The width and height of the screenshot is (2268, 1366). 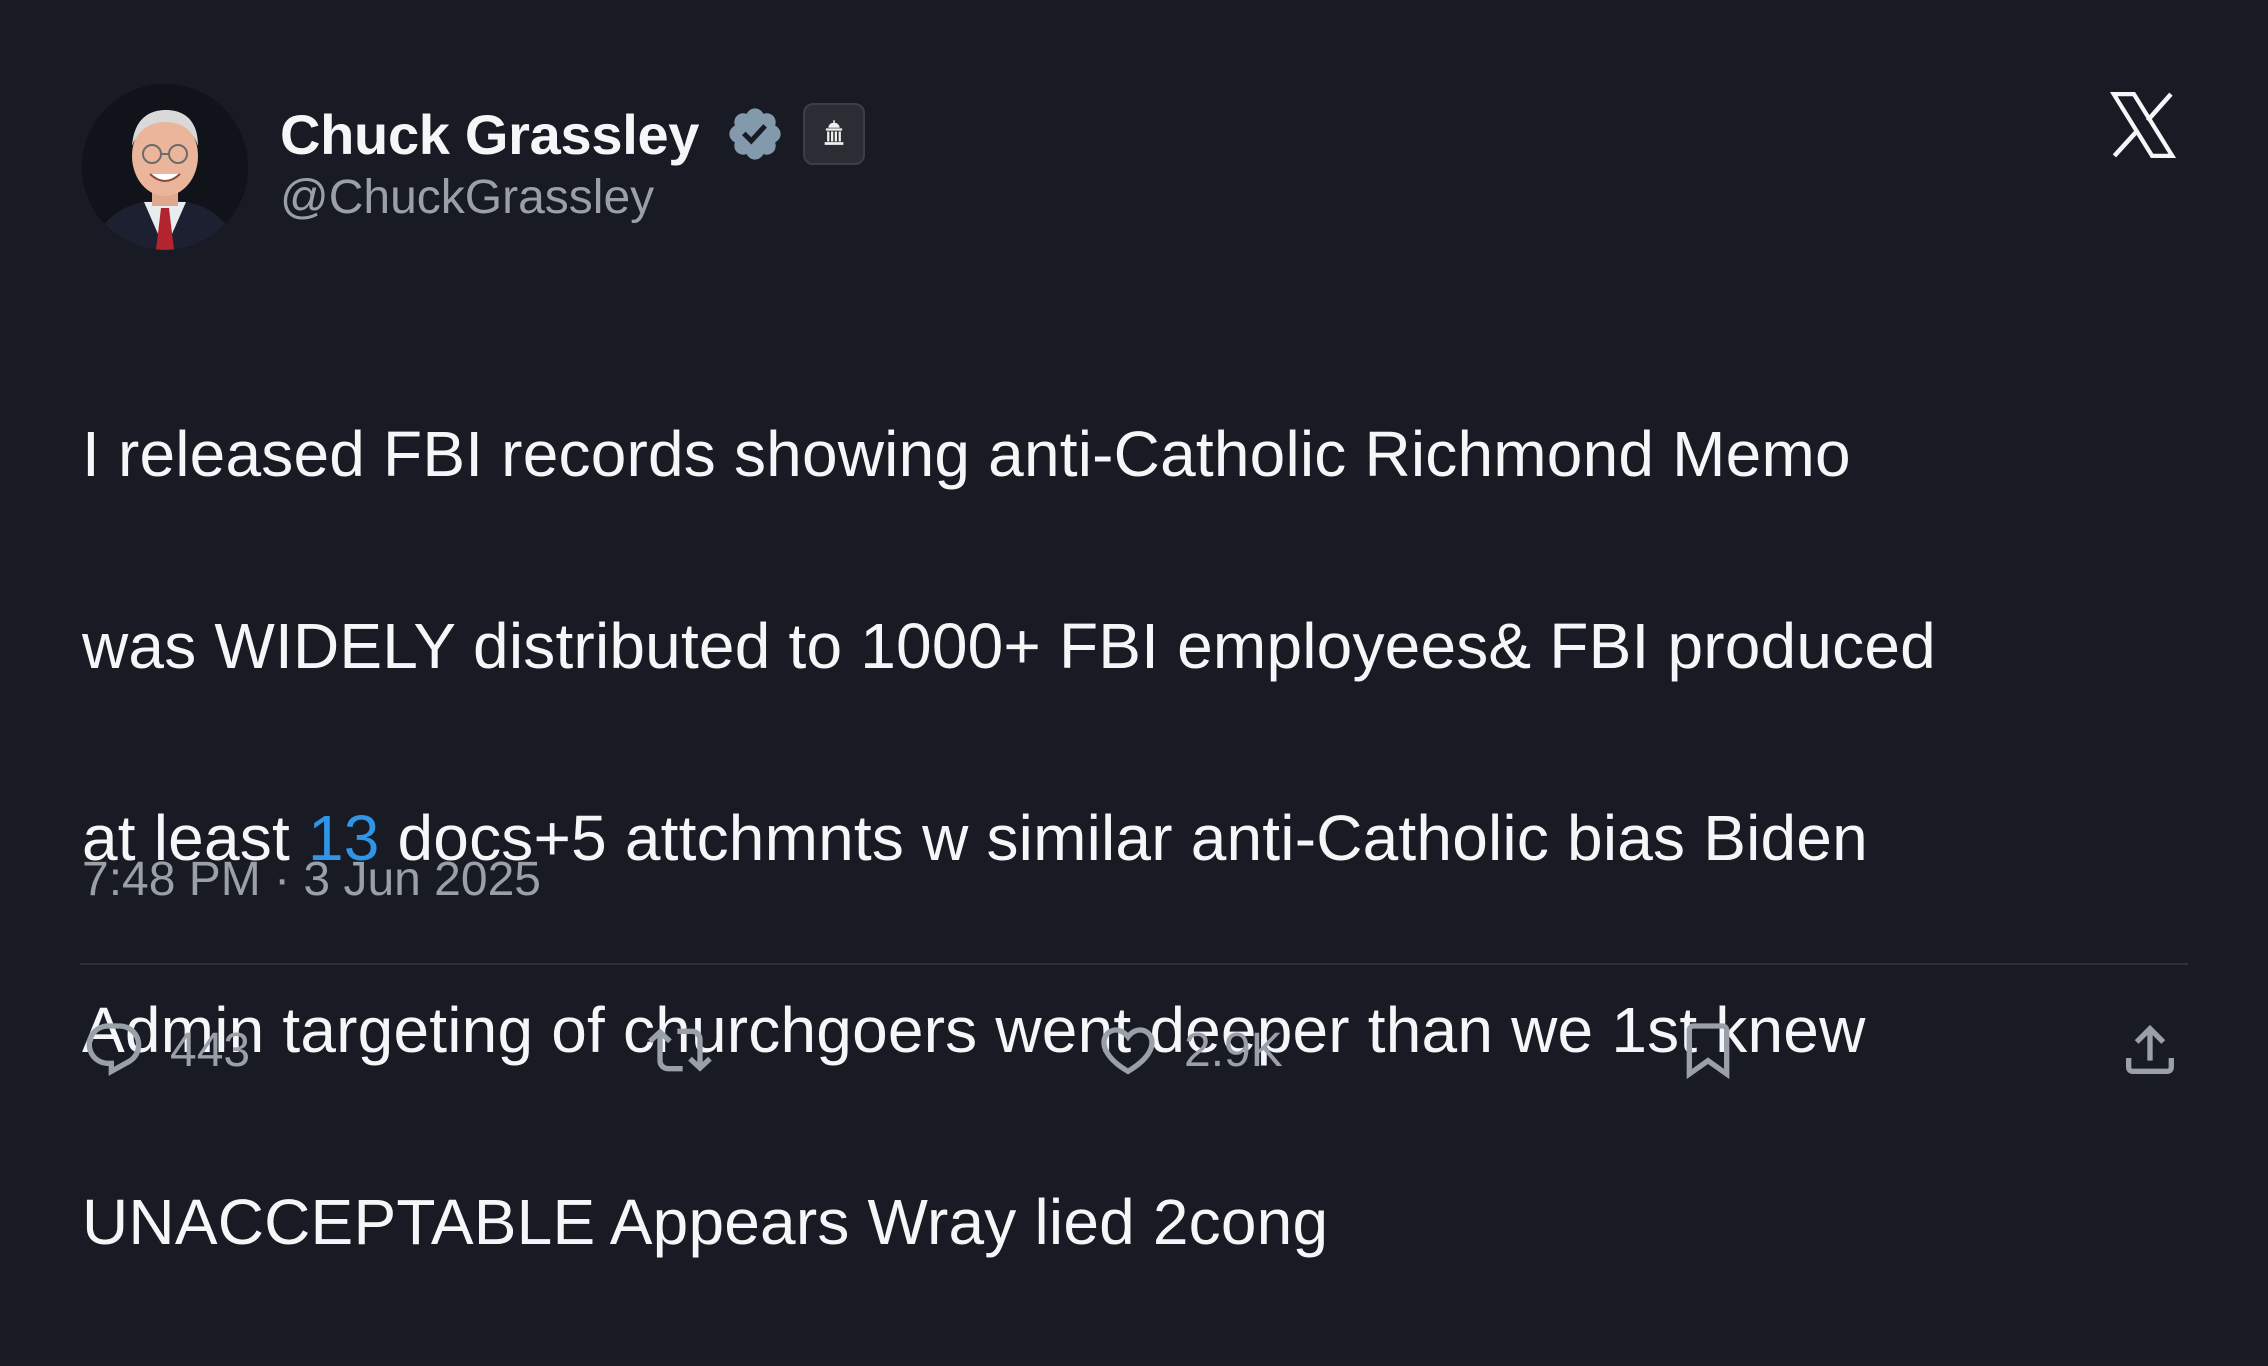 I want to click on post-timestamp: 7:48 PM · 3 Jun 2025, so click(x=311, y=879).